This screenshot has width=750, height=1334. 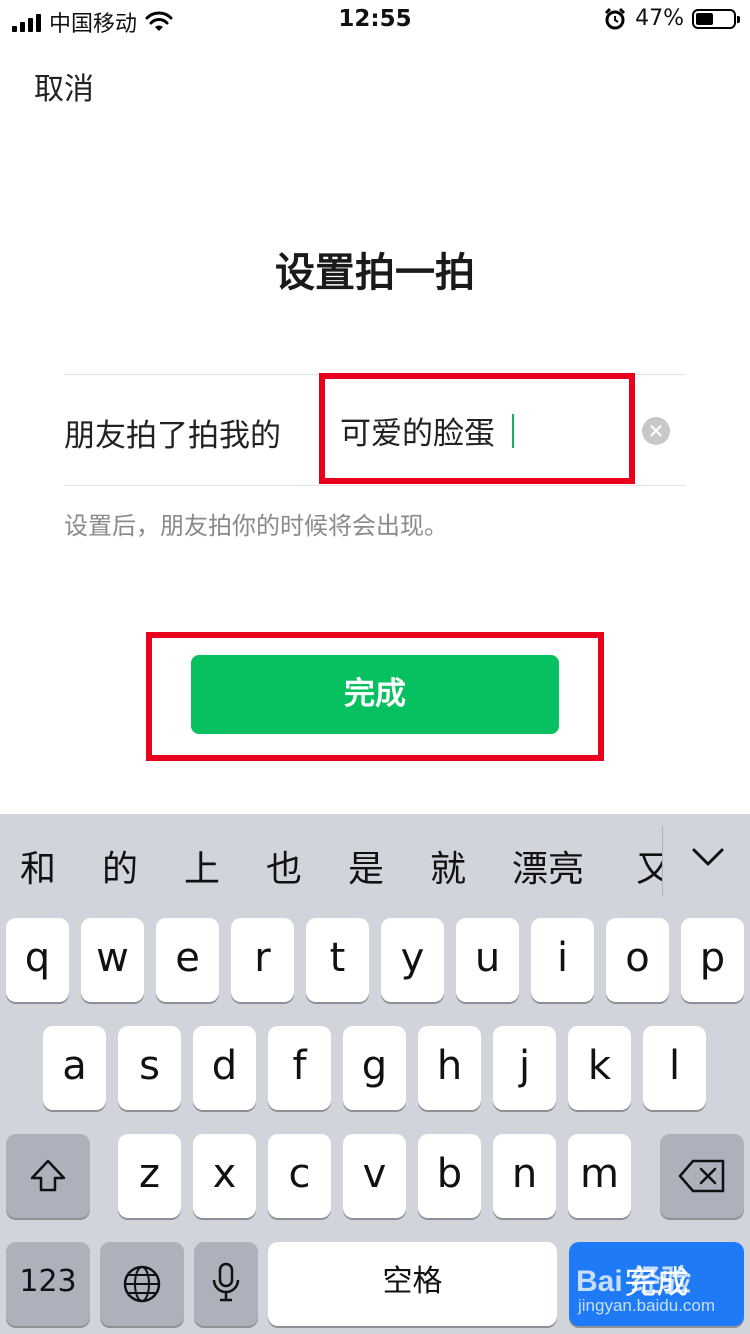 I want to click on candidate-word: 是, so click(x=366, y=866).